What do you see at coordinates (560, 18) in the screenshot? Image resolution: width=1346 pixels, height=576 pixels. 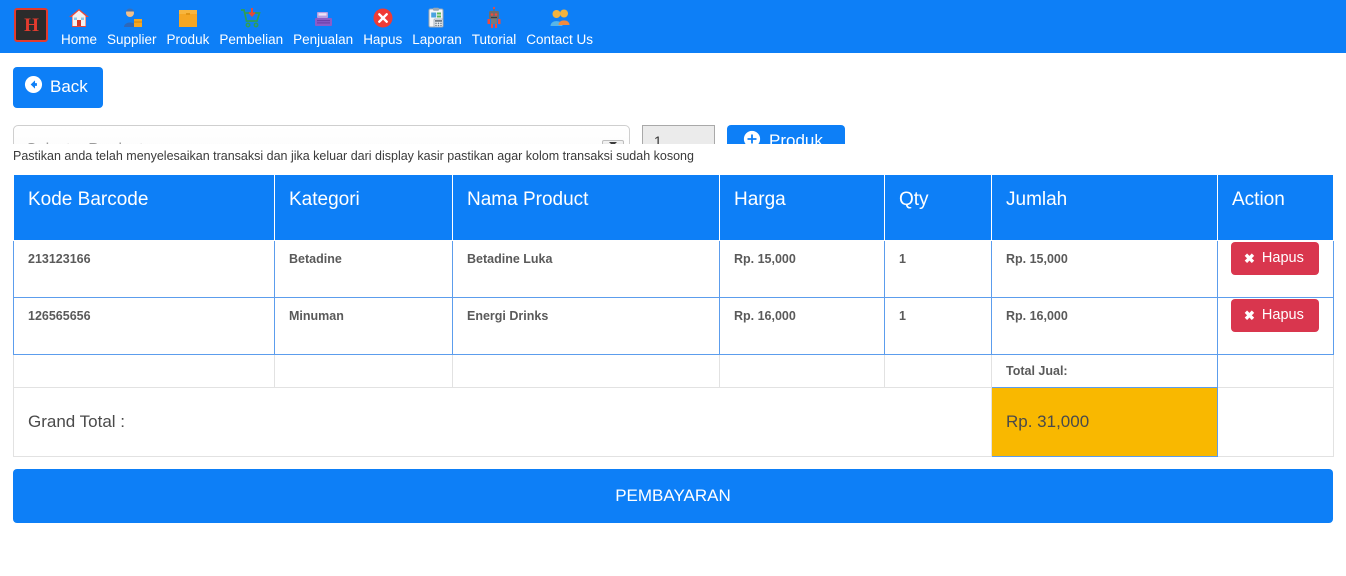 I see `two-people-icon` at bounding box center [560, 18].